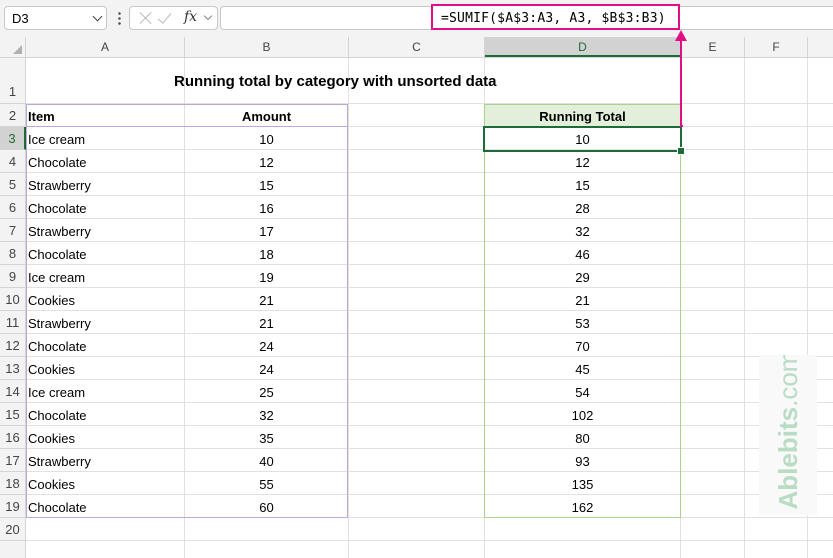 This screenshot has width=833, height=558. I want to click on cell-amount: 18, so click(266, 254).